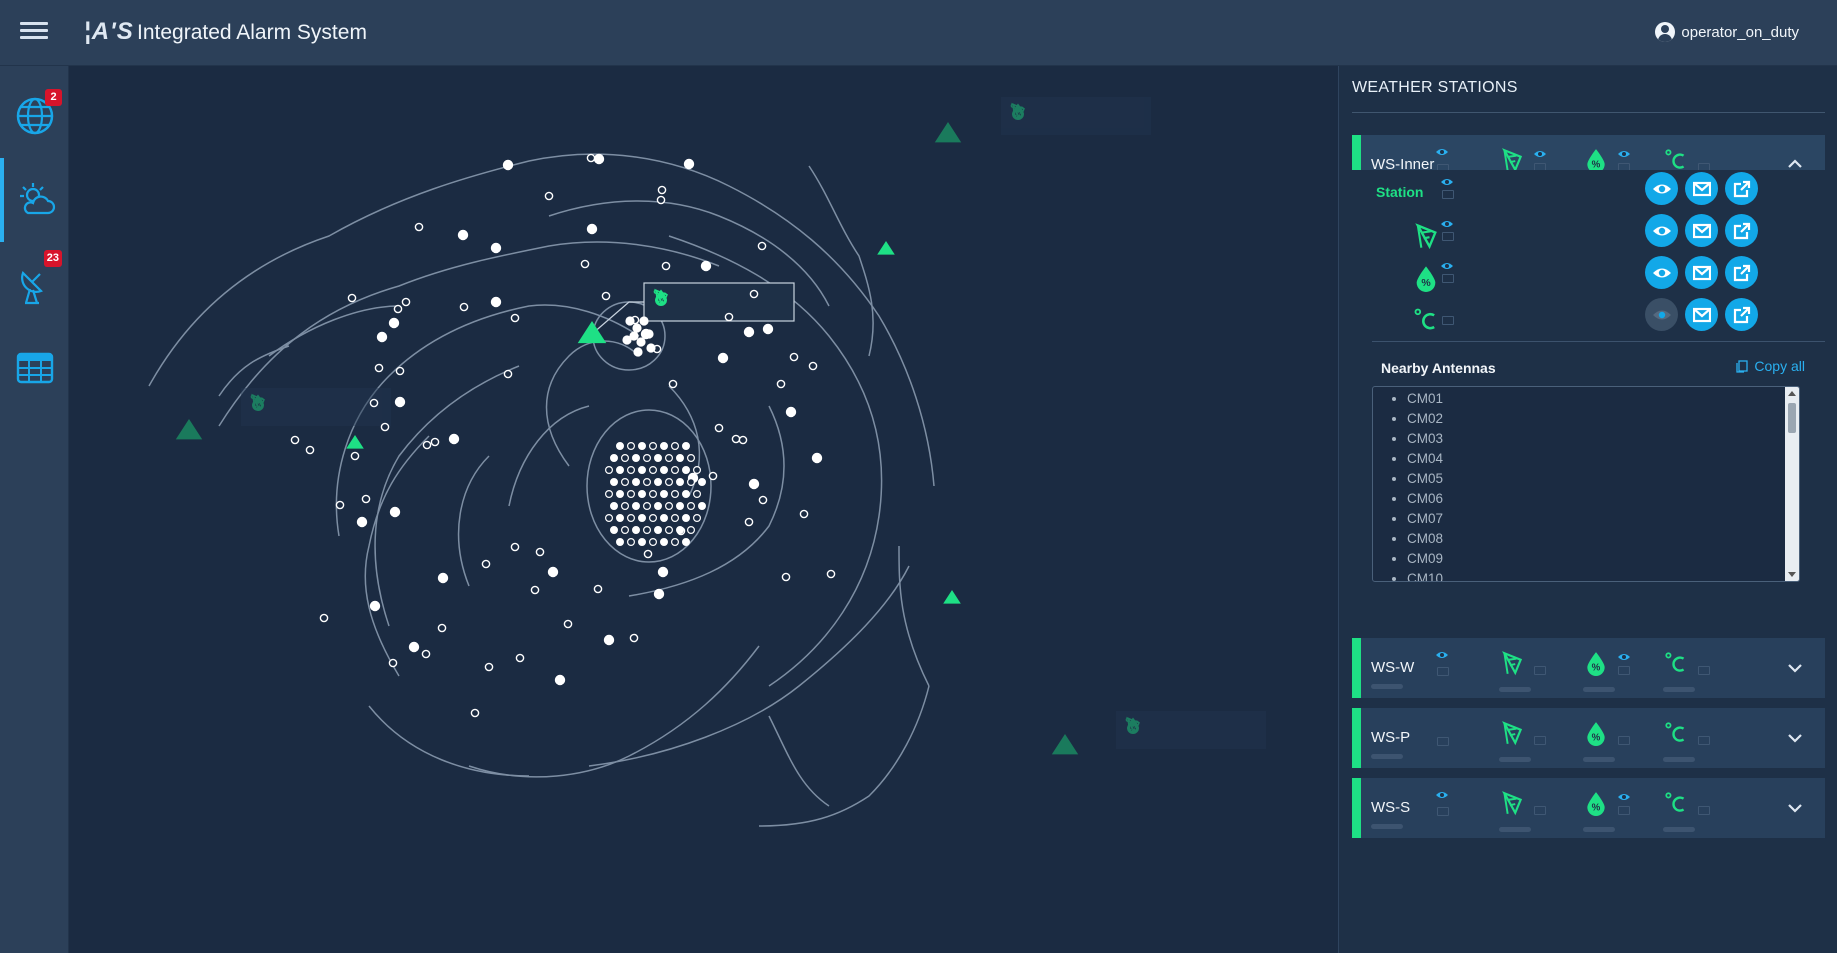  Describe the element at coordinates (34, 200) in the screenshot. I see `nav-item-weather` at that location.